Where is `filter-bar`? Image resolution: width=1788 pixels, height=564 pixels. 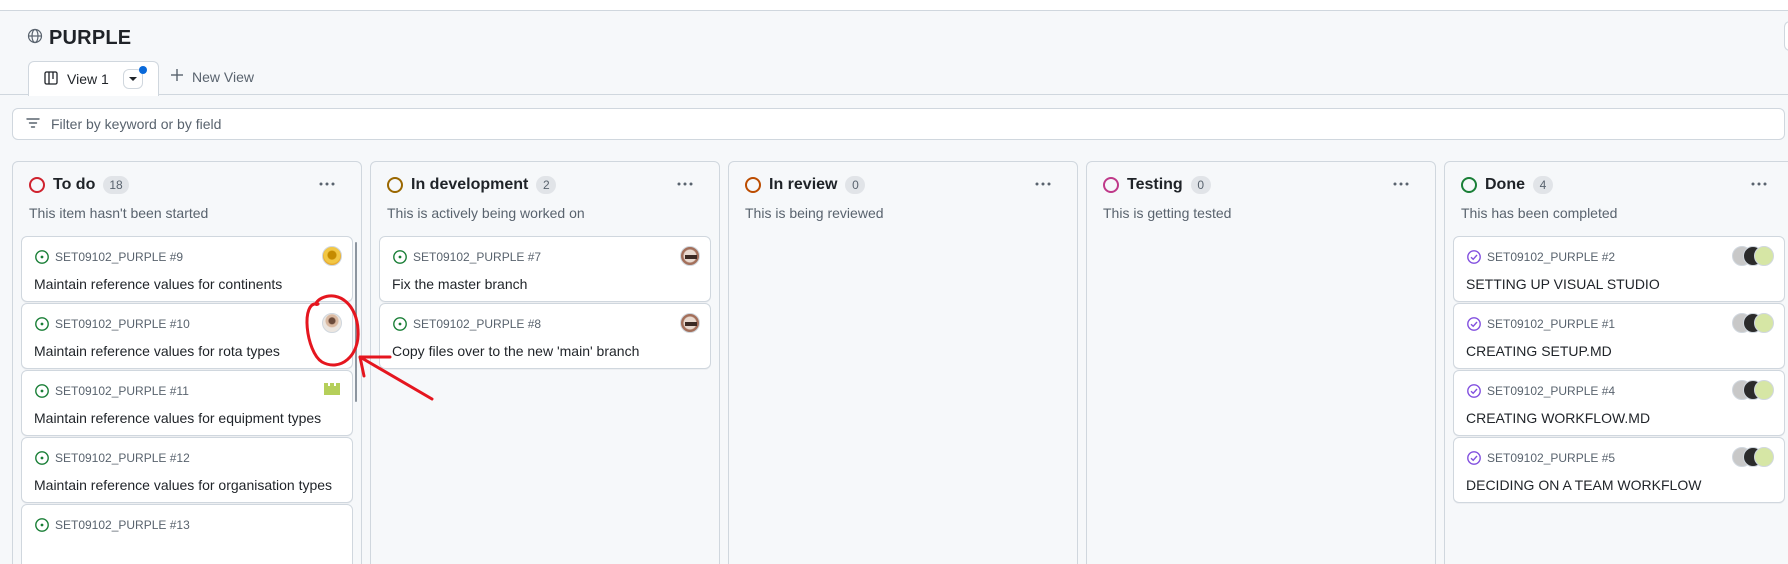
filter-bar is located at coordinates (898, 124).